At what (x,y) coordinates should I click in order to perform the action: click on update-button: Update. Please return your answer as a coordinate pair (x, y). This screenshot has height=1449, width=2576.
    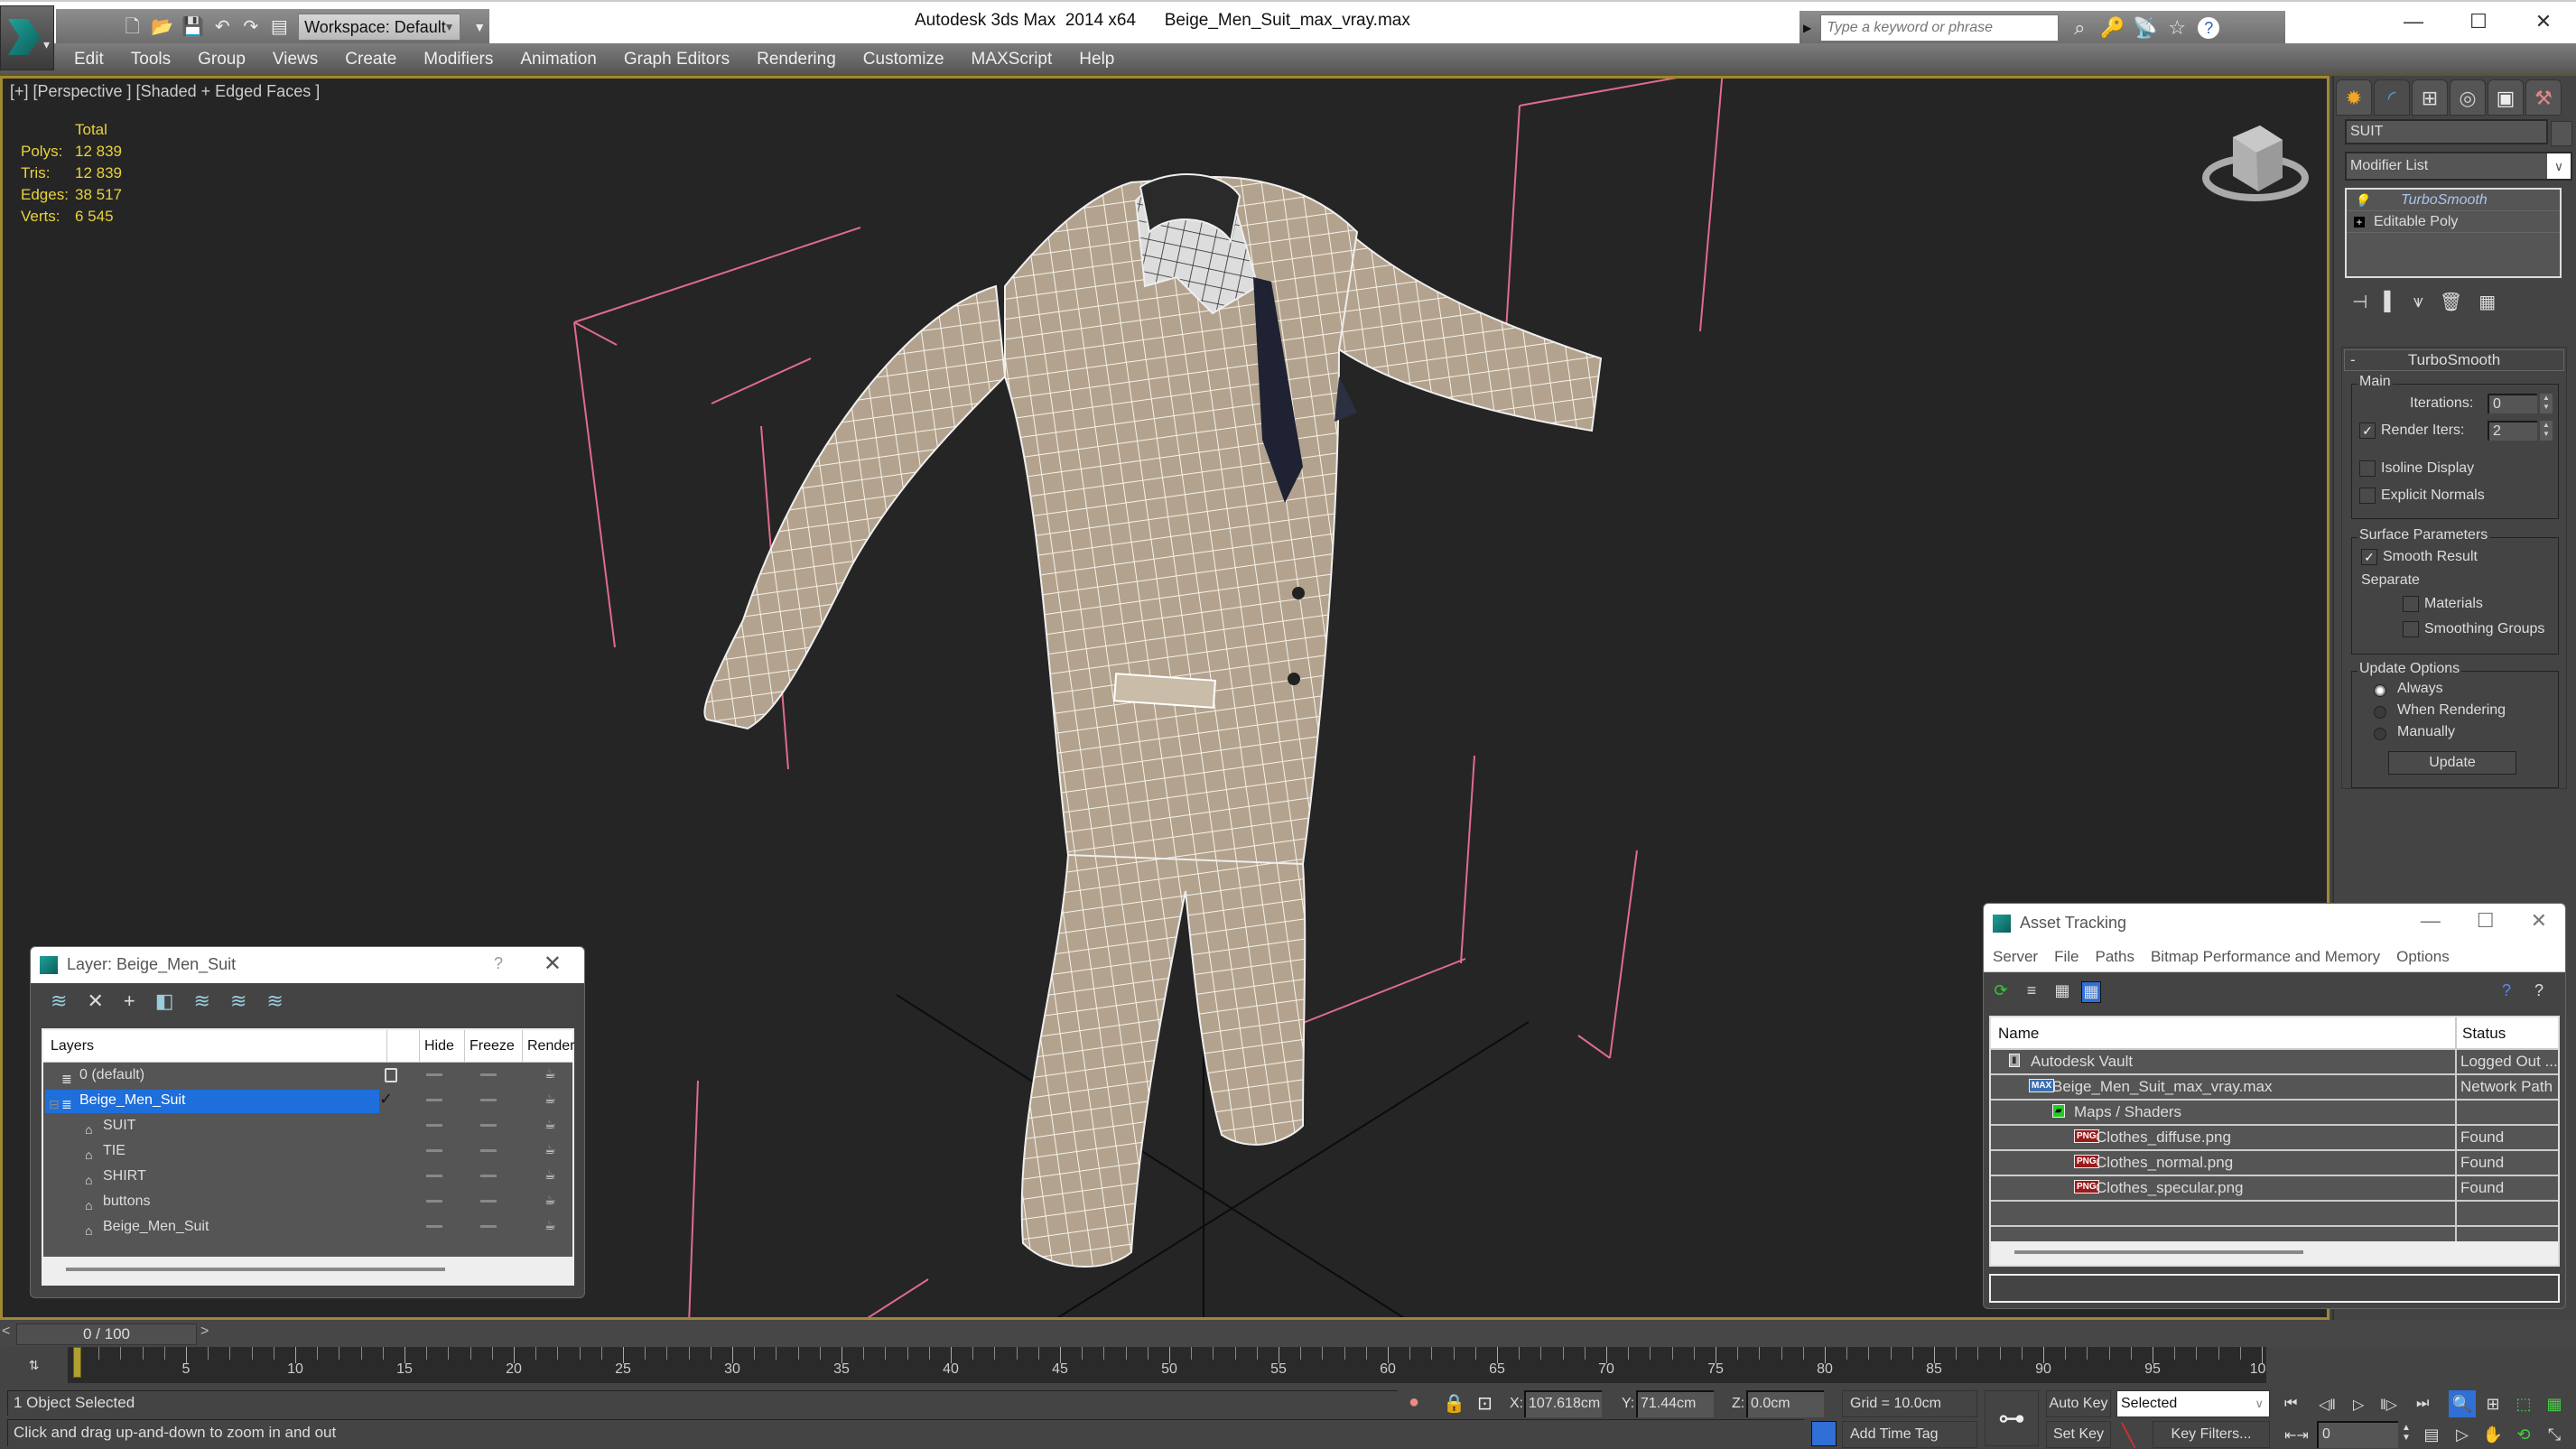
    Looking at the image, I should click on (2452, 763).